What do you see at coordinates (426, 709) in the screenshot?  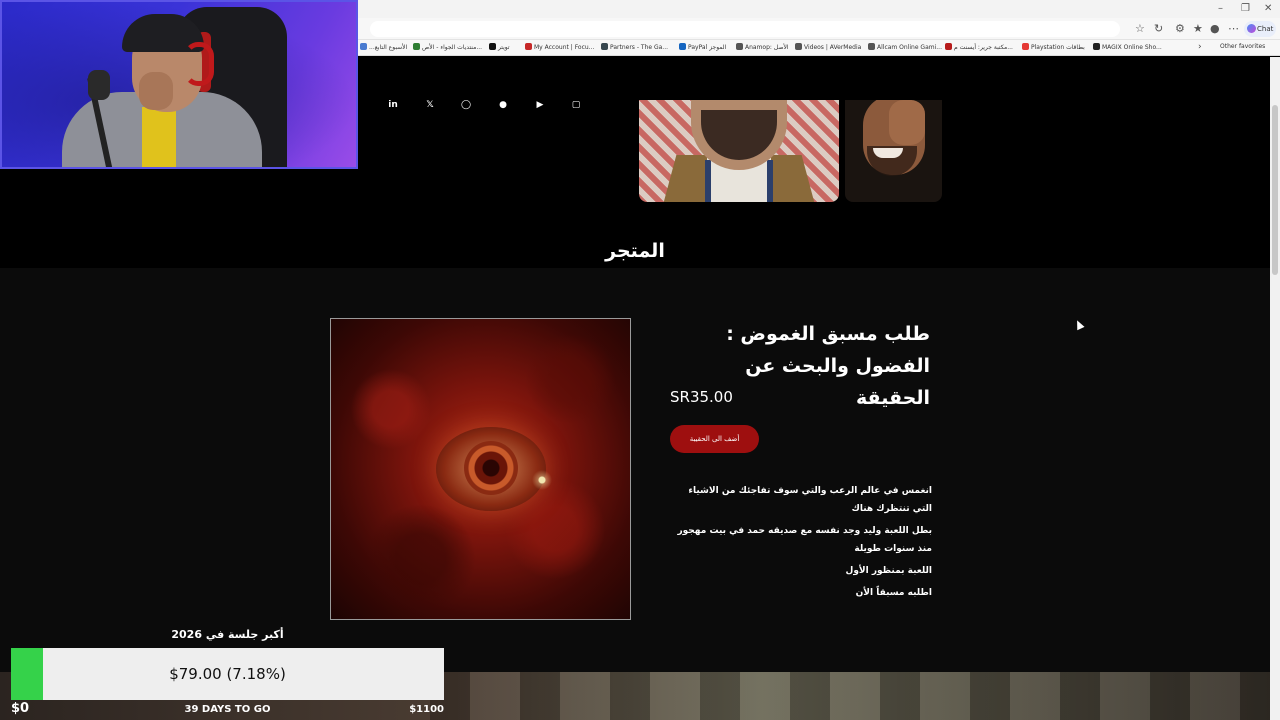 I see `goal-max-label: $1100` at bounding box center [426, 709].